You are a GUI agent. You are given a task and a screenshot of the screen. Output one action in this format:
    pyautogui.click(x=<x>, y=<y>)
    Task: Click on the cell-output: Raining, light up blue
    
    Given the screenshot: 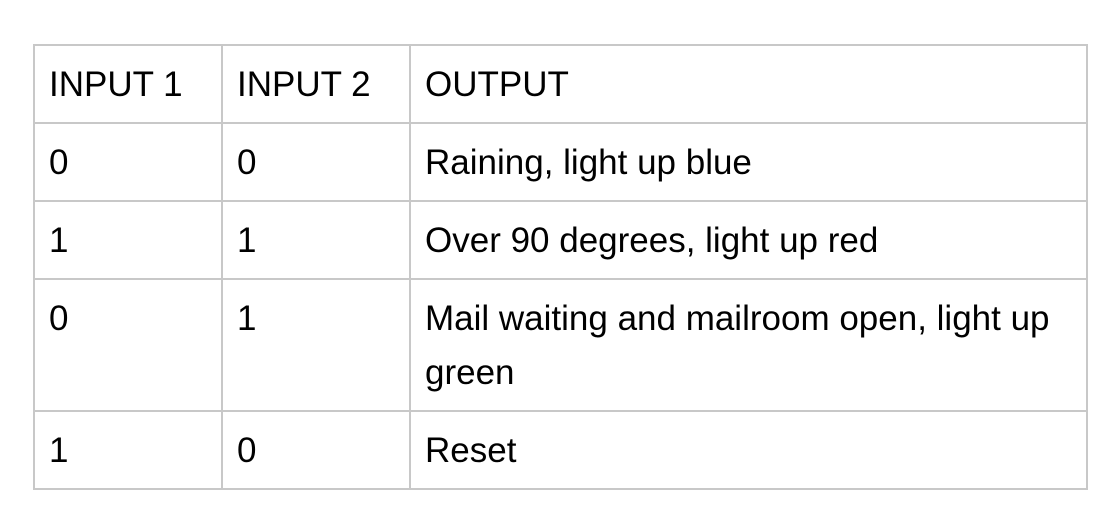 What is the action you would take?
    pyautogui.click(x=748, y=162)
    